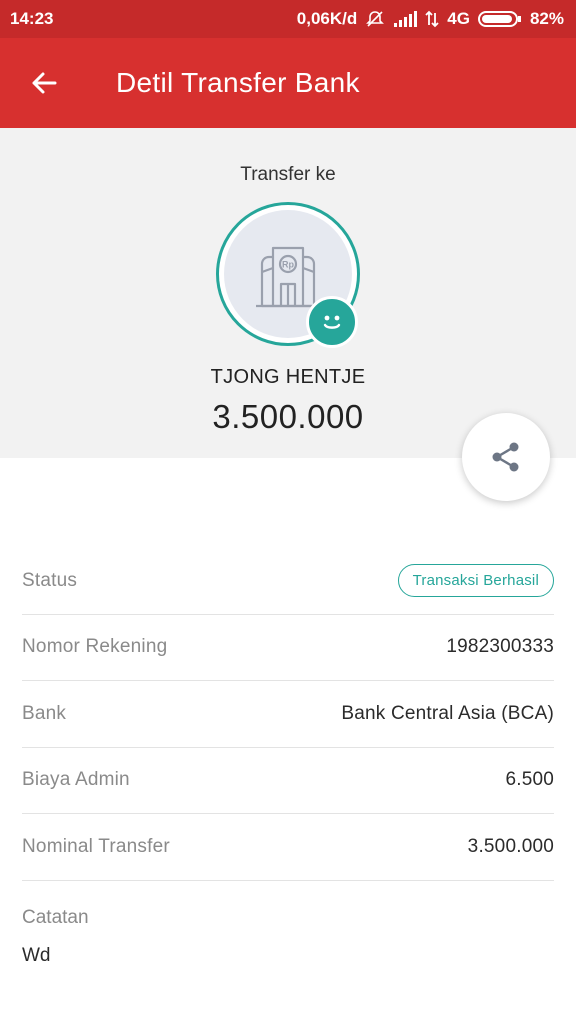 The height and width of the screenshot is (1024, 576). What do you see at coordinates (288, 924) in the screenshot?
I see `note-section: Catatan Wd` at bounding box center [288, 924].